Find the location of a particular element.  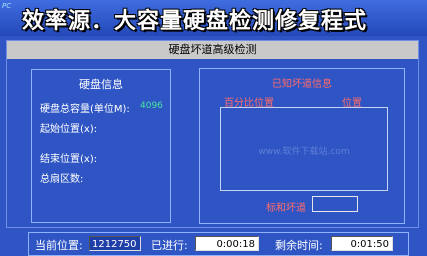

current-position-label: 当前位置: is located at coordinates (59, 245).